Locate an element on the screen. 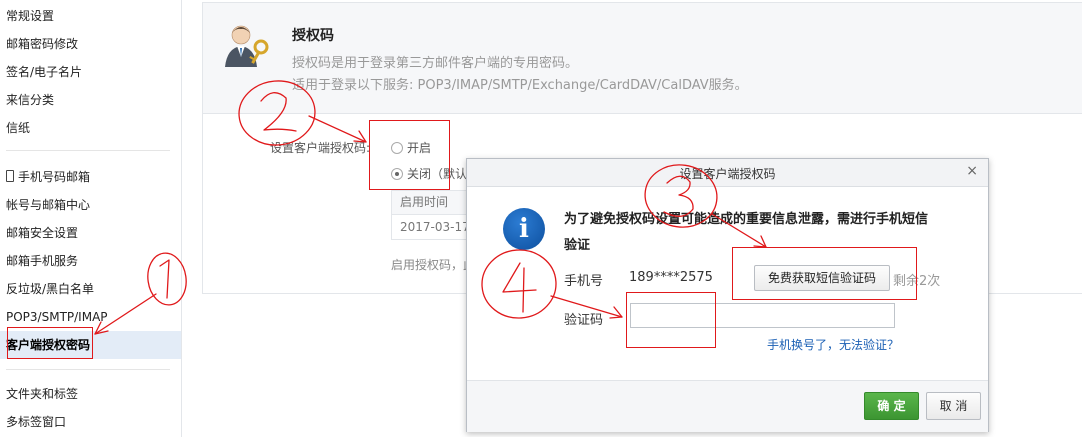 Image resolution: width=1082 pixels, height=437 pixels. sidebar-item-label: 邮箱手机服务 is located at coordinates (42, 261).